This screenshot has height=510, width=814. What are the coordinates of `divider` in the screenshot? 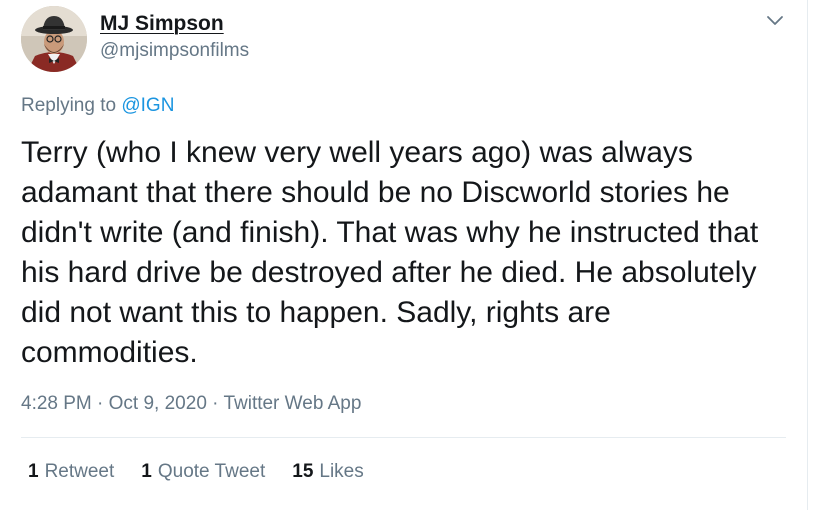 It's located at (403, 437).